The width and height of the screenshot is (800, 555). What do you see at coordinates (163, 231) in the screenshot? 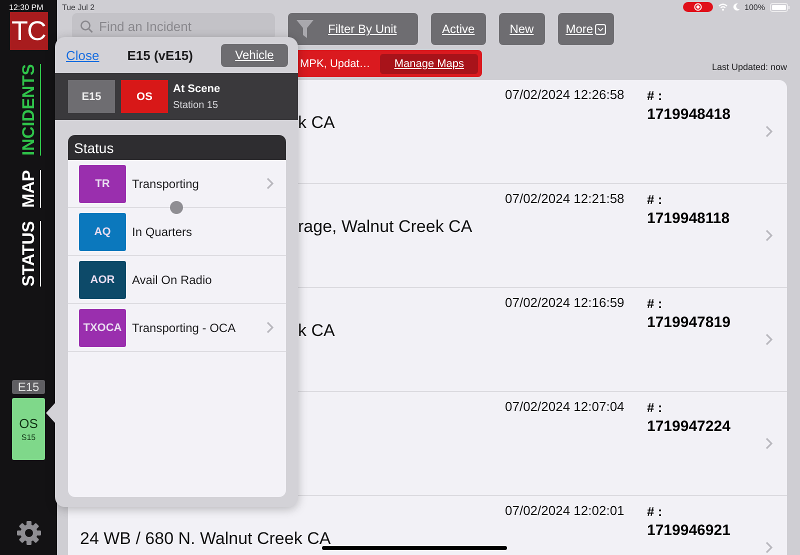
I see `status-option-label: In Quarters` at bounding box center [163, 231].